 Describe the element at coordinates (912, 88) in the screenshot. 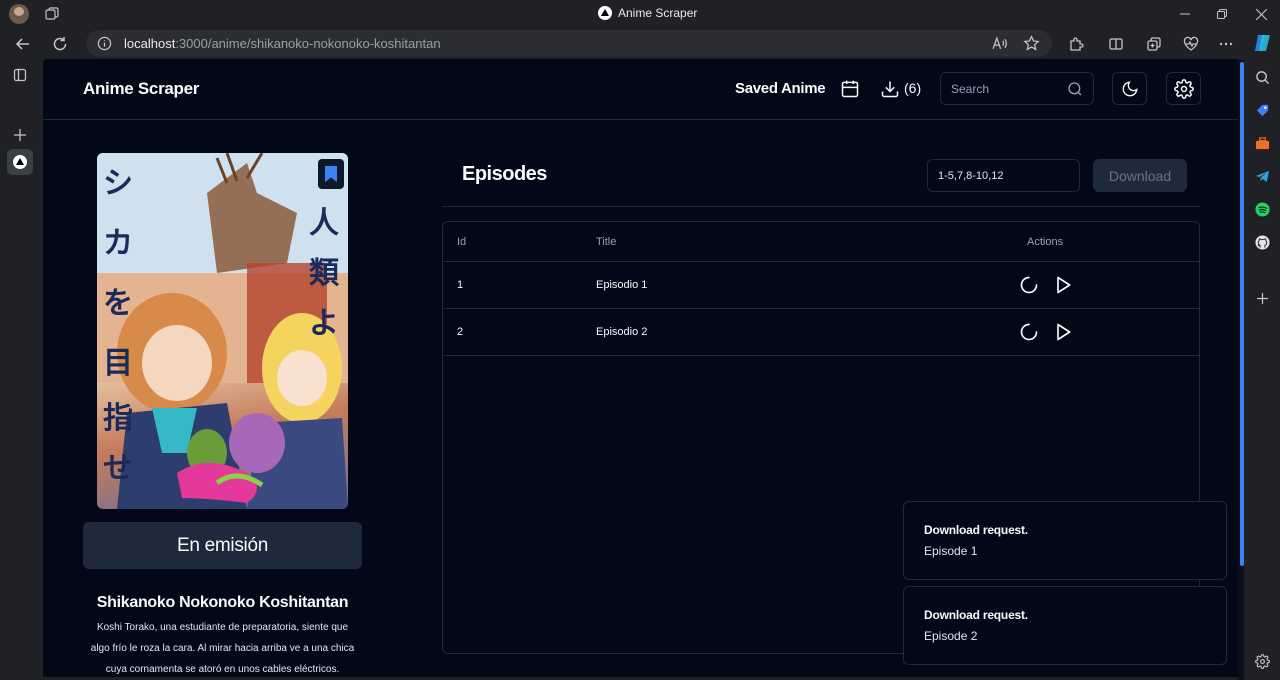

I see `downloads-count: (6)` at that location.